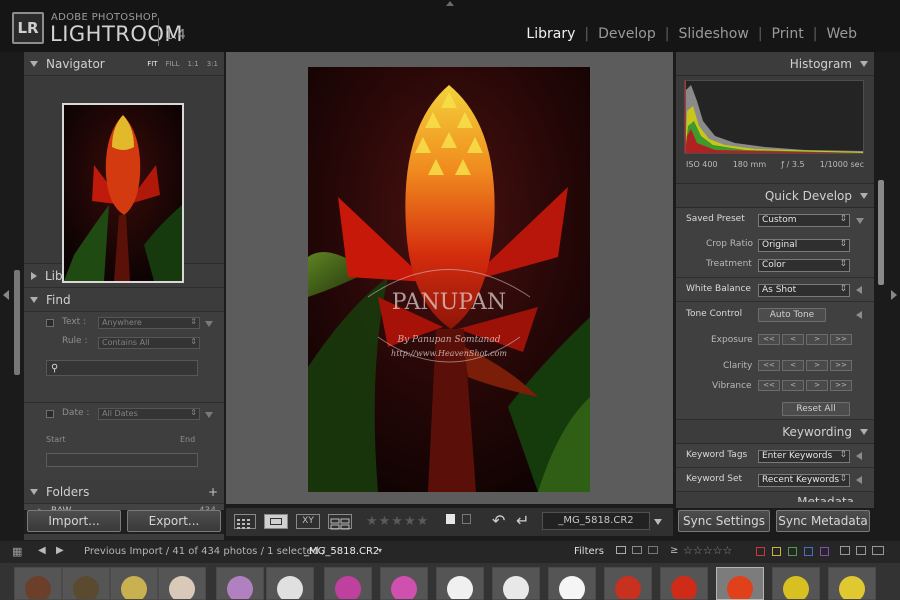  I want to click on tone-control-expand-icon, so click(859, 315).